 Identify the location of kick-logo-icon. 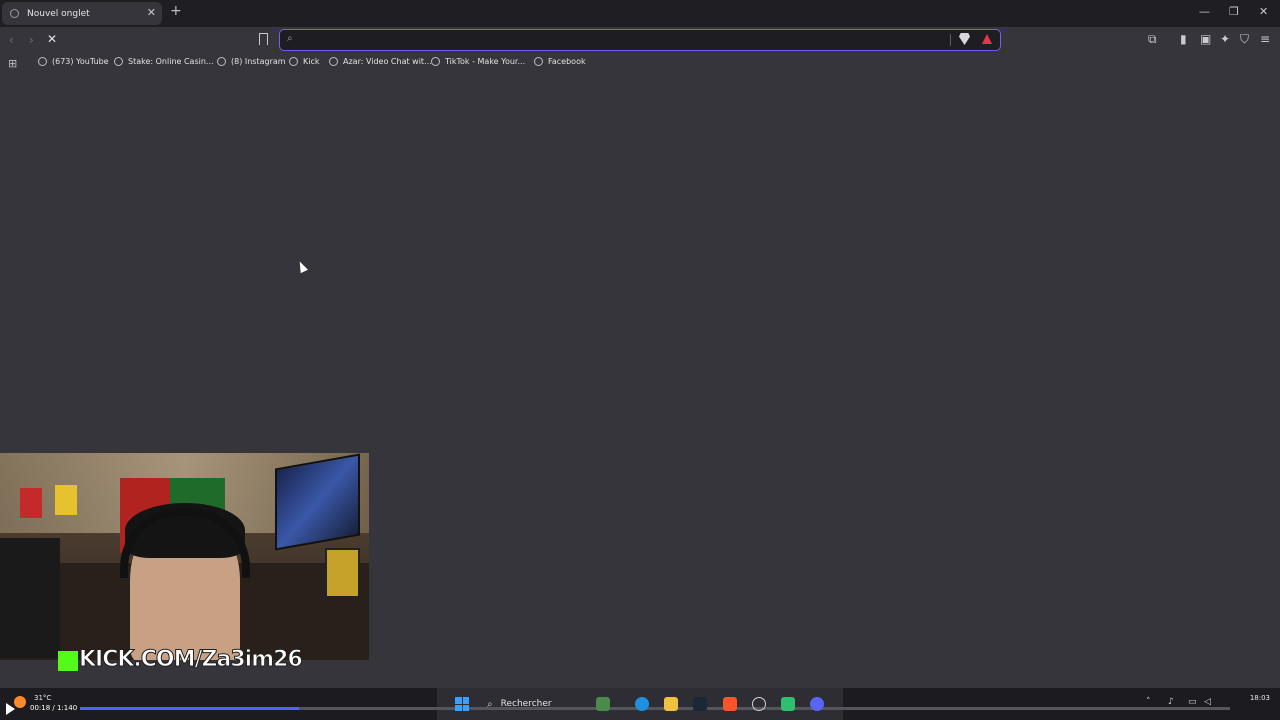
(68, 661).